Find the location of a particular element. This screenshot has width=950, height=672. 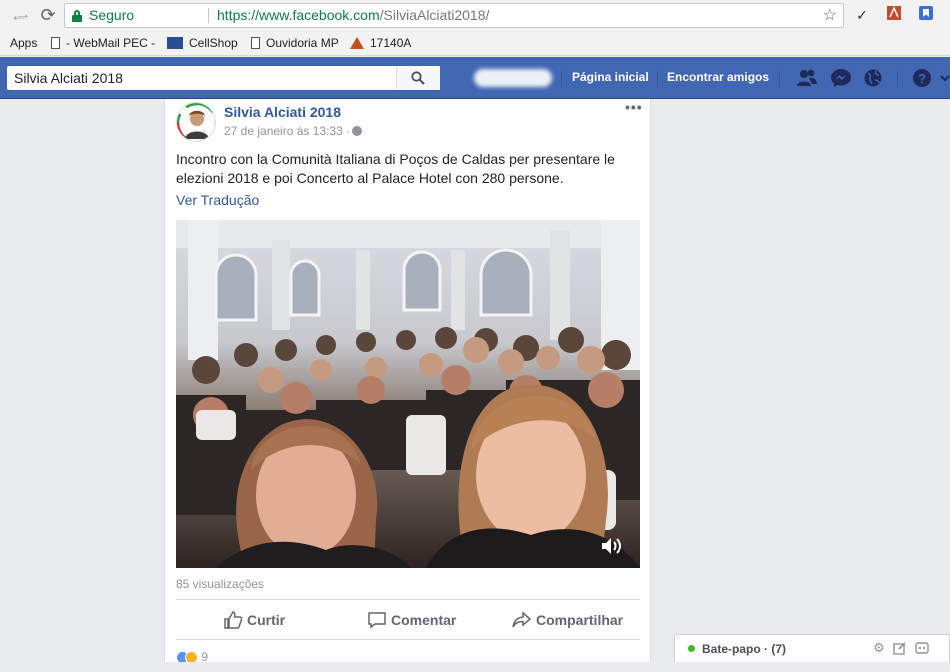

home-link: Página inicial is located at coordinates (610, 77).